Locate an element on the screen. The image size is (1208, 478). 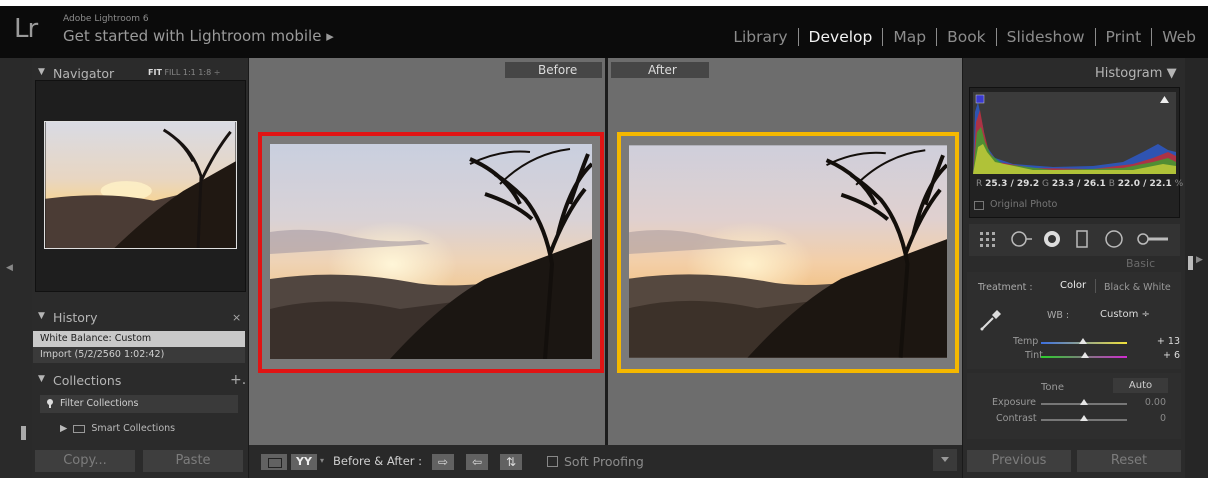
contrast-label: Contrast is located at coordinates (1016, 418).